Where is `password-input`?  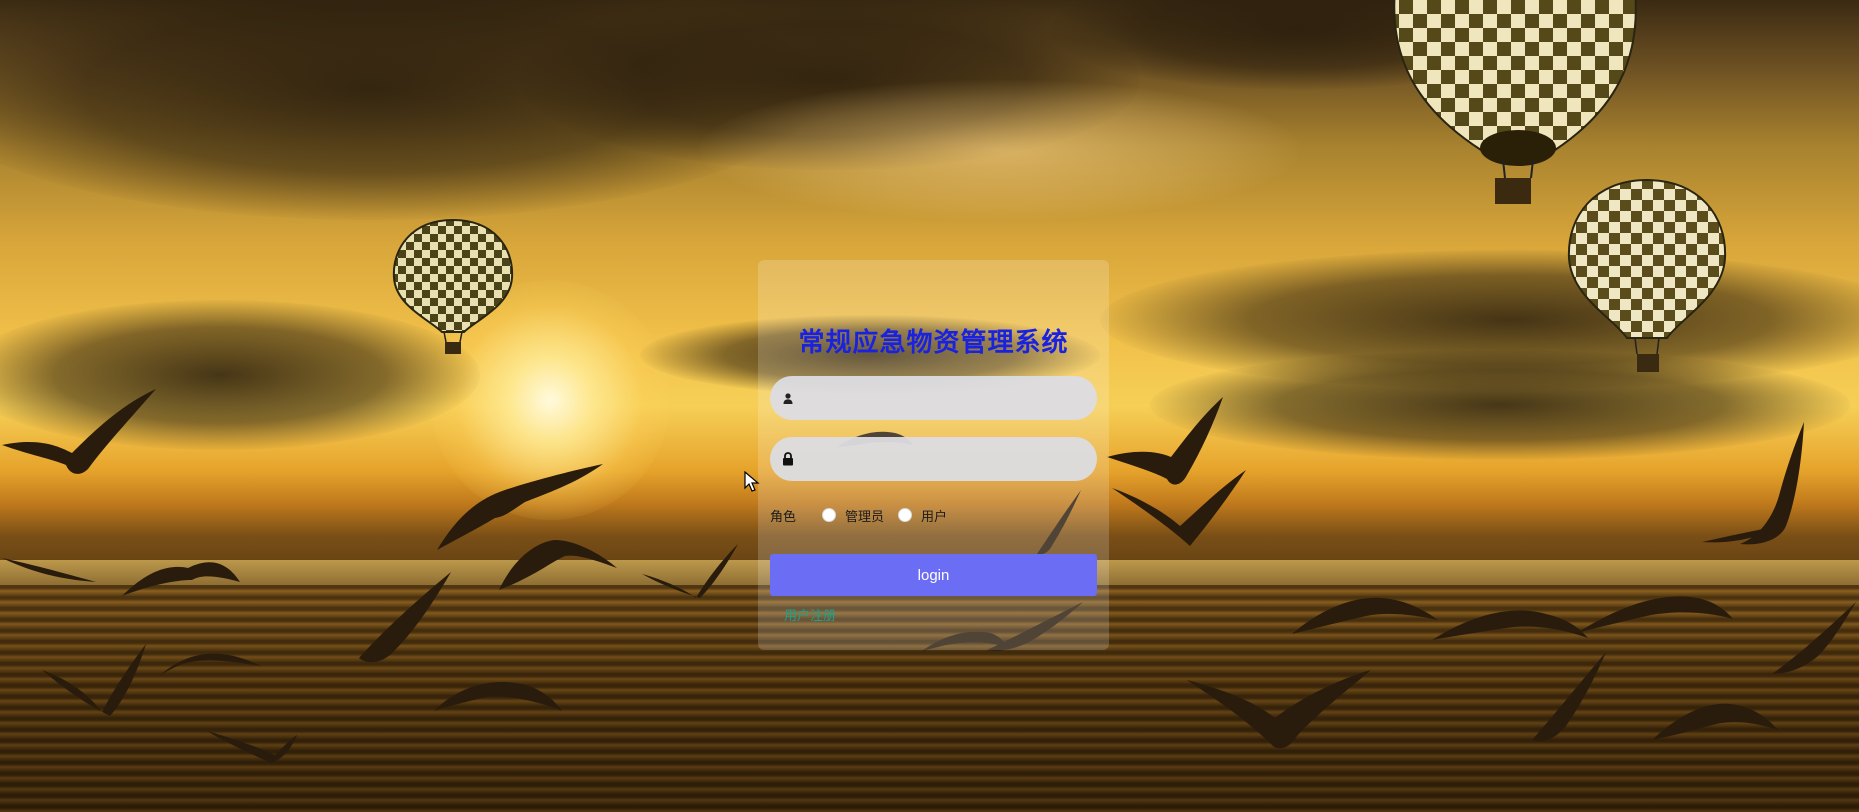 password-input is located at coordinates (947, 459).